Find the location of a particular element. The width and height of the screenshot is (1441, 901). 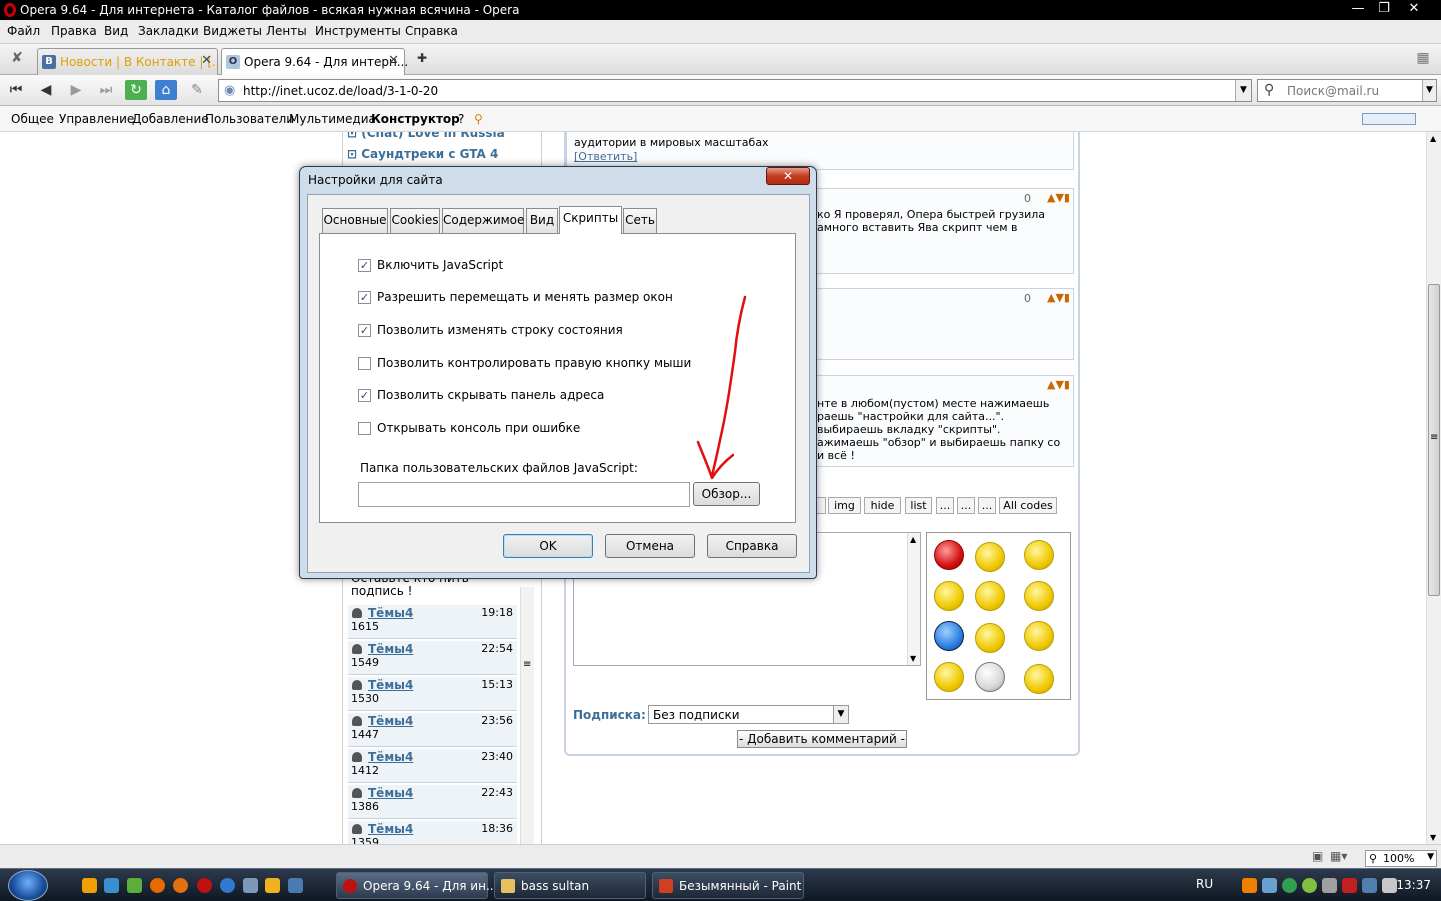

laugh-smiley-icon is located at coordinates (1039, 596).